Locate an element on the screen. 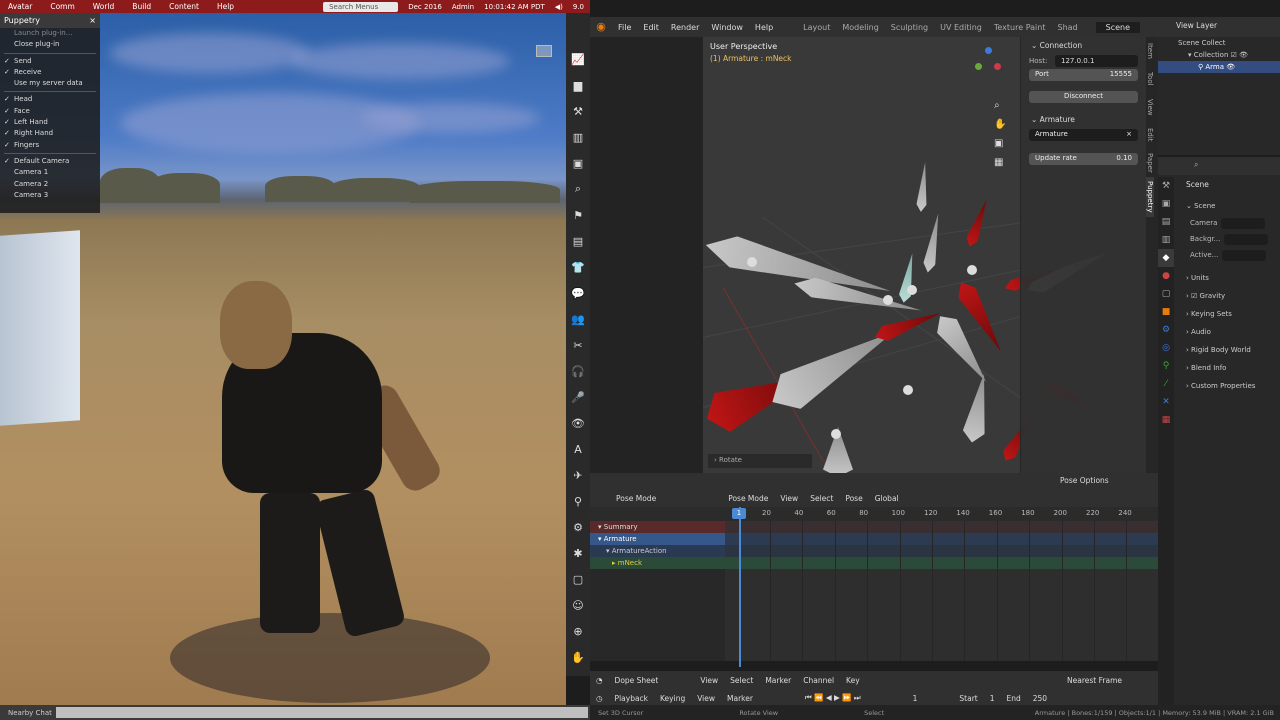 The width and height of the screenshot is (1280, 720). appearance-icon: A is located at coordinates (578, 449).